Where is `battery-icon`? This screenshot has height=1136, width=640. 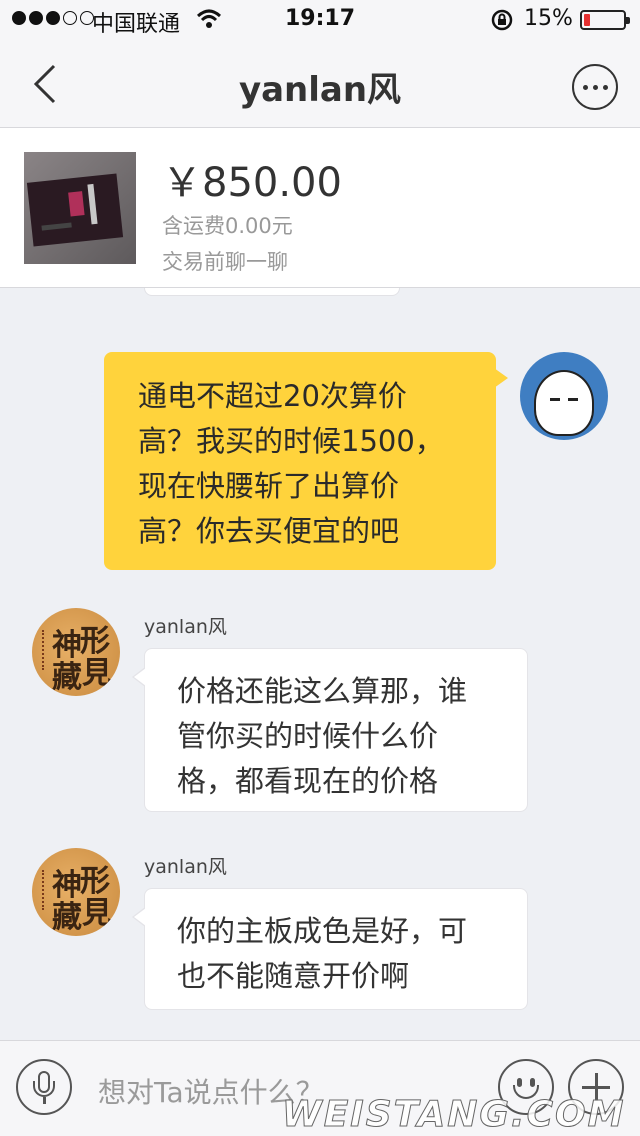
battery-icon is located at coordinates (605, 20).